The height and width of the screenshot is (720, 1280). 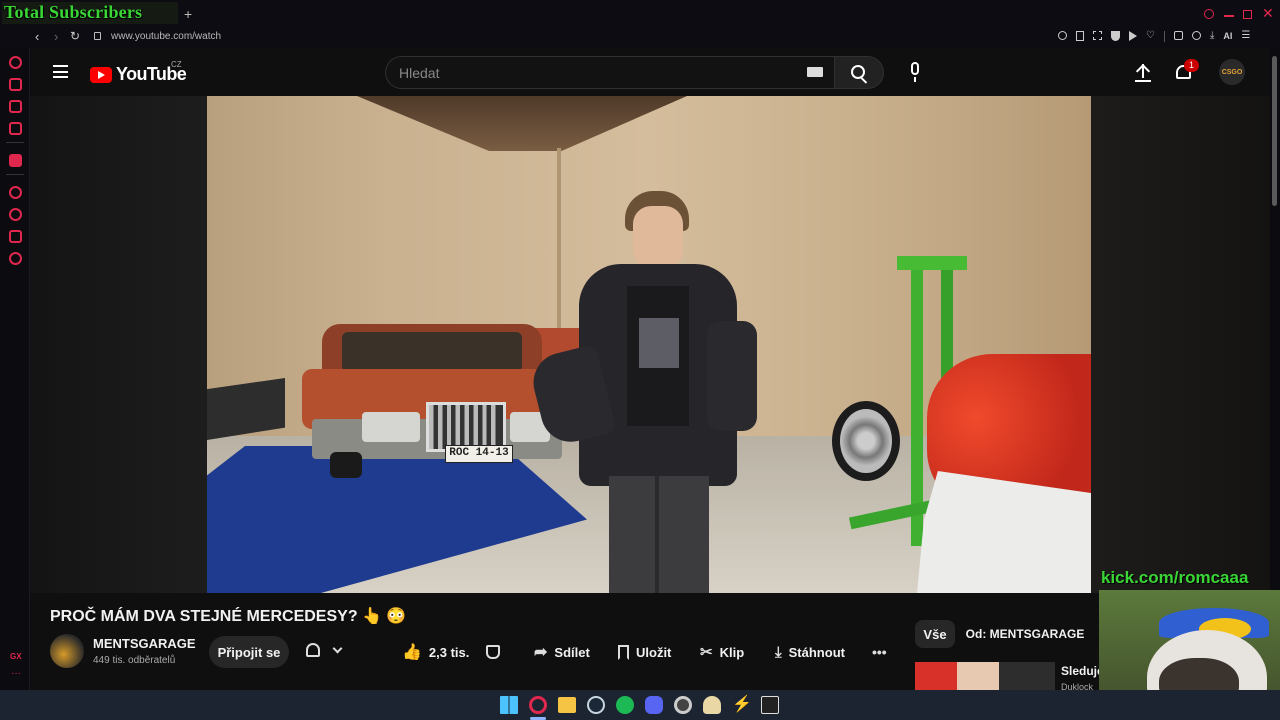 I want to click on join-label: Připojit se, so click(x=249, y=652).